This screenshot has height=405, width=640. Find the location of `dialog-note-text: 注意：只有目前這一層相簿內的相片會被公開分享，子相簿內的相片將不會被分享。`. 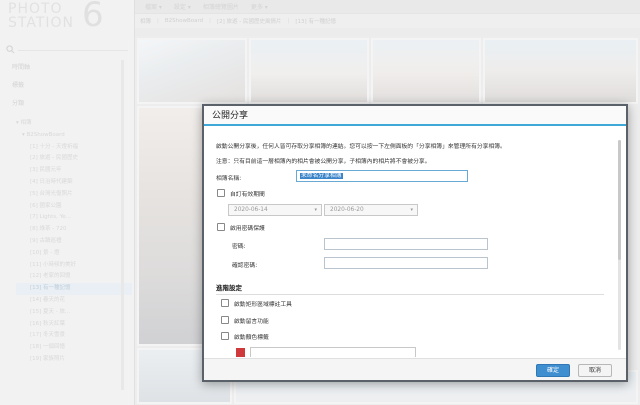

dialog-note-text: 注意：只有目前這一層相簿內的相片會被公開分享，子相簿內的相片將不會被分享。 is located at coordinates (323, 162).